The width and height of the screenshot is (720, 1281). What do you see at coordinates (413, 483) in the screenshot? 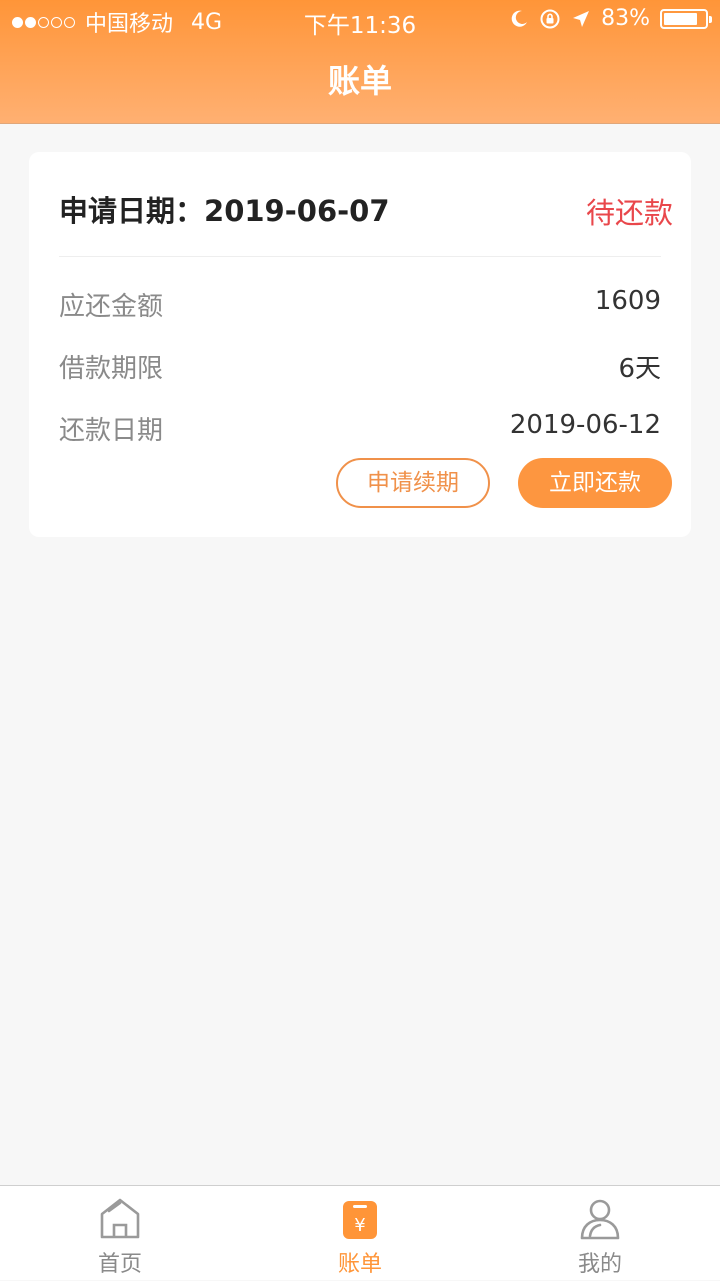
I see `apply-renewal-button: 申请续期` at bounding box center [413, 483].